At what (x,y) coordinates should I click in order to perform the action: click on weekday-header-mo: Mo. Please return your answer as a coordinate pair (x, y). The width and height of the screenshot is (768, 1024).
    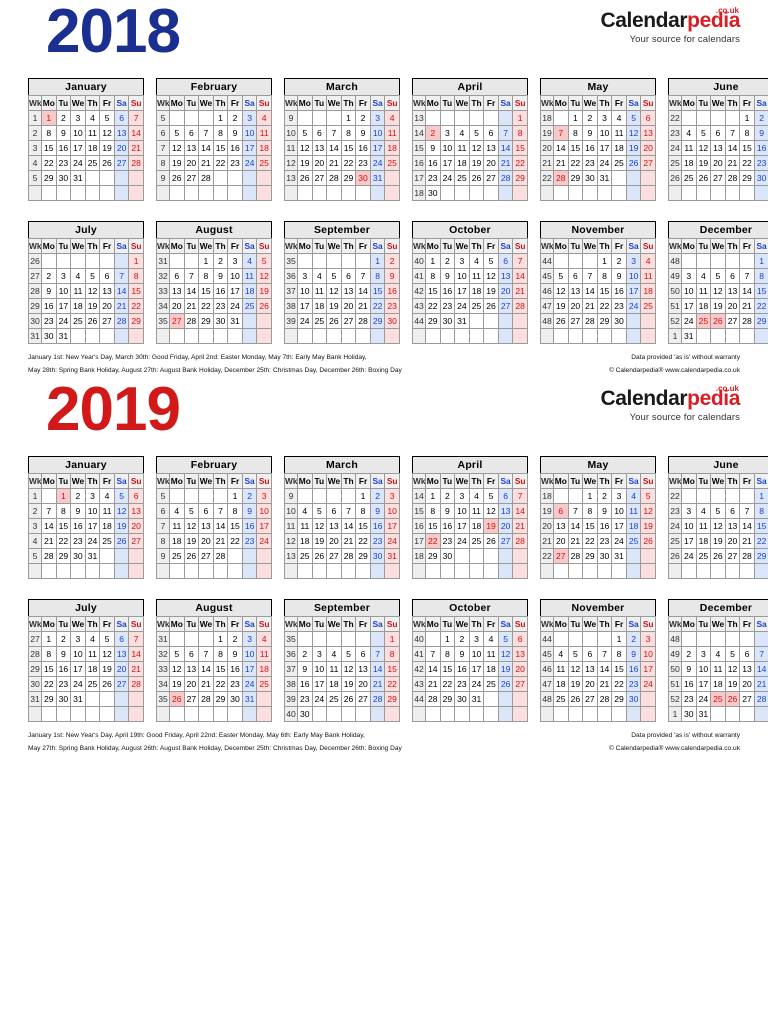
    Looking at the image, I should click on (433, 481).